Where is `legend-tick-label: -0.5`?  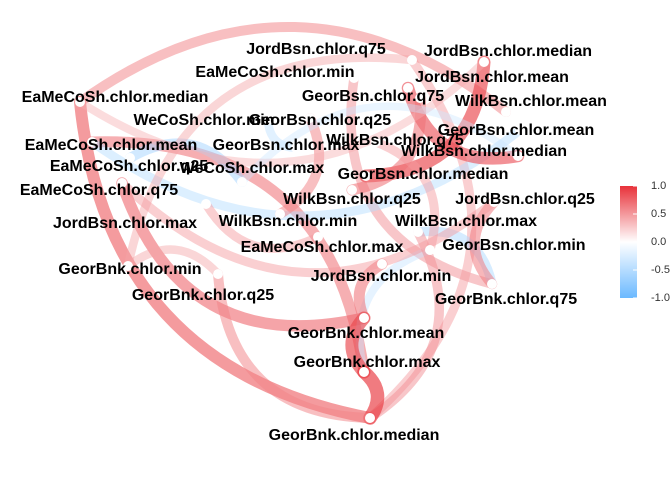 legend-tick-label: -0.5 is located at coordinates (660, 270).